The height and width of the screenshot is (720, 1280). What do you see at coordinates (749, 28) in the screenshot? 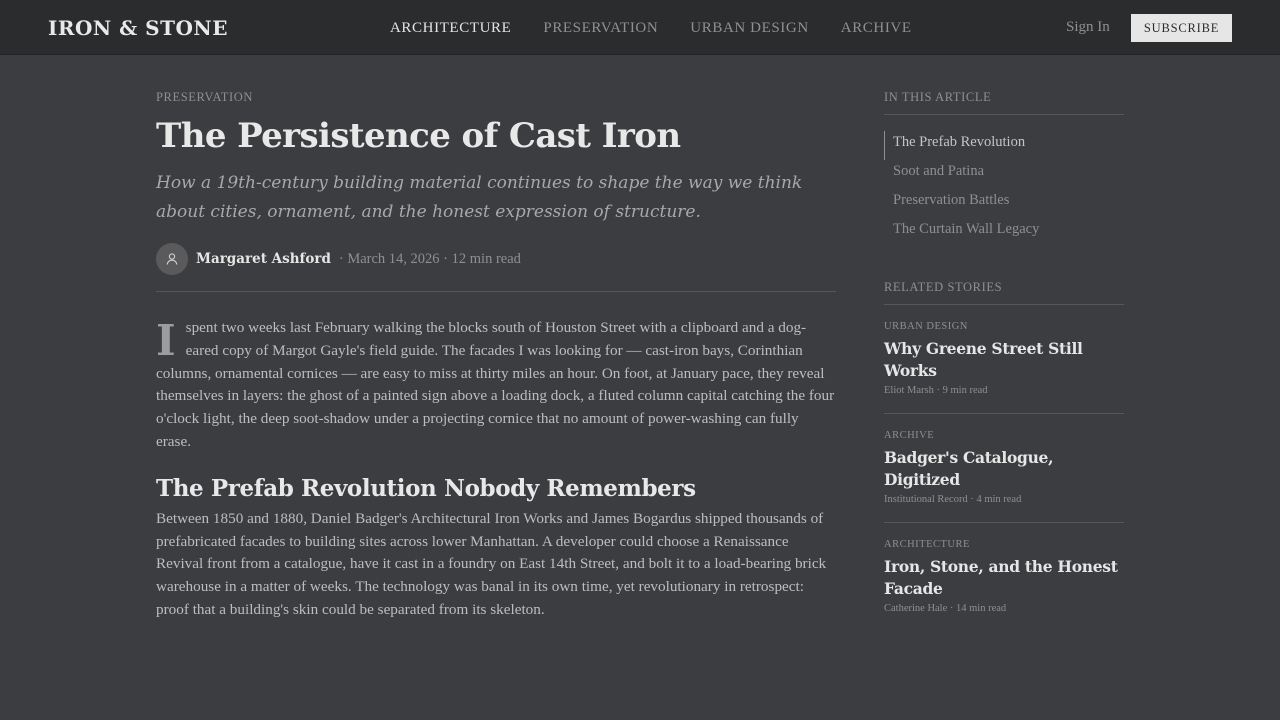
I see `nav-urban-design: URBAN DESIGN` at bounding box center [749, 28].